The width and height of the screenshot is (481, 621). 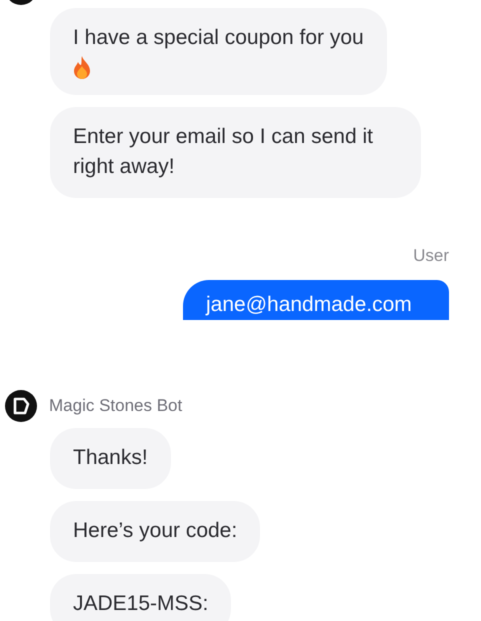 What do you see at coordinates (115, 406) in the screenshot?
I see `sender-name: Magic Stones Bot` at bounding box center [115, 406].